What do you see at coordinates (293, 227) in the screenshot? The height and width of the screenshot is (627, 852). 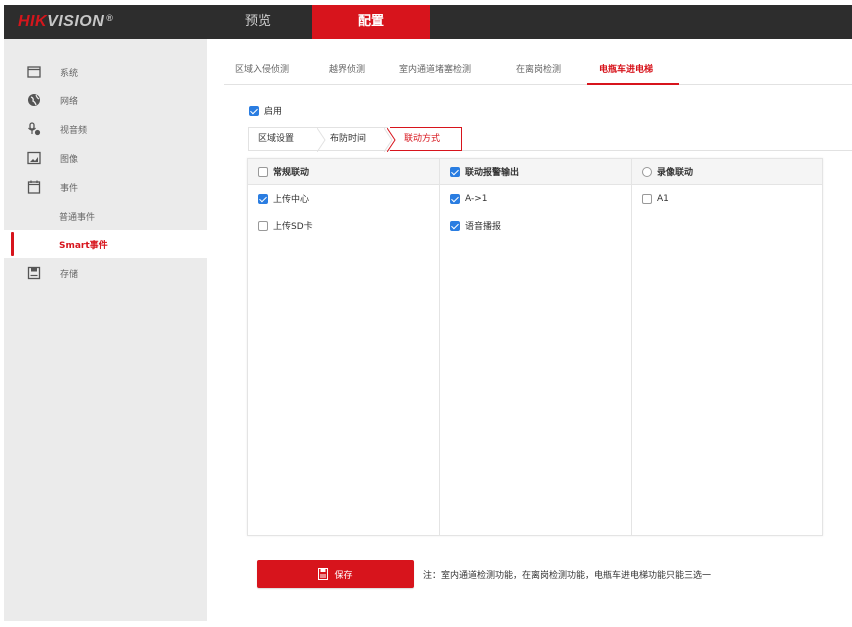 I see `option-label: 上传SD卡` at bounding box center [293, 227].